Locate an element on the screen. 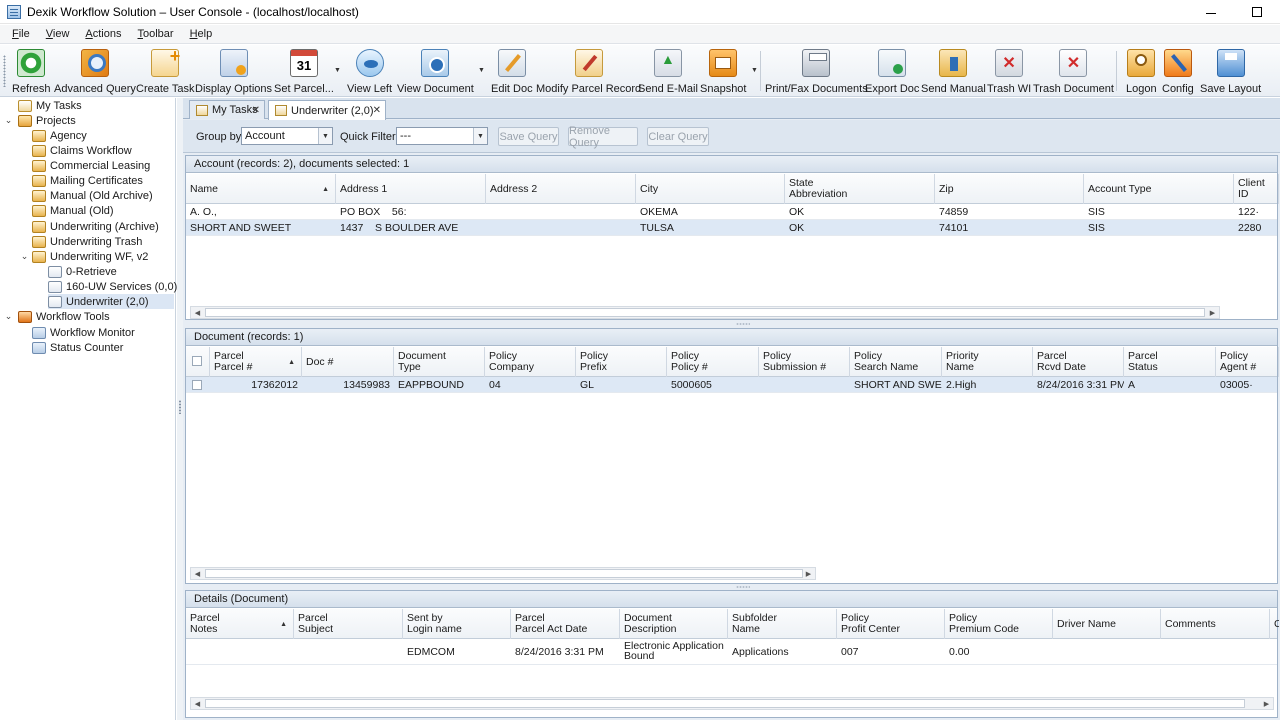 The width and height of the screenshot is (1280, 720). details-horizontal-scrollbar: ◀ ▶ is located at coordinates (732, 703).